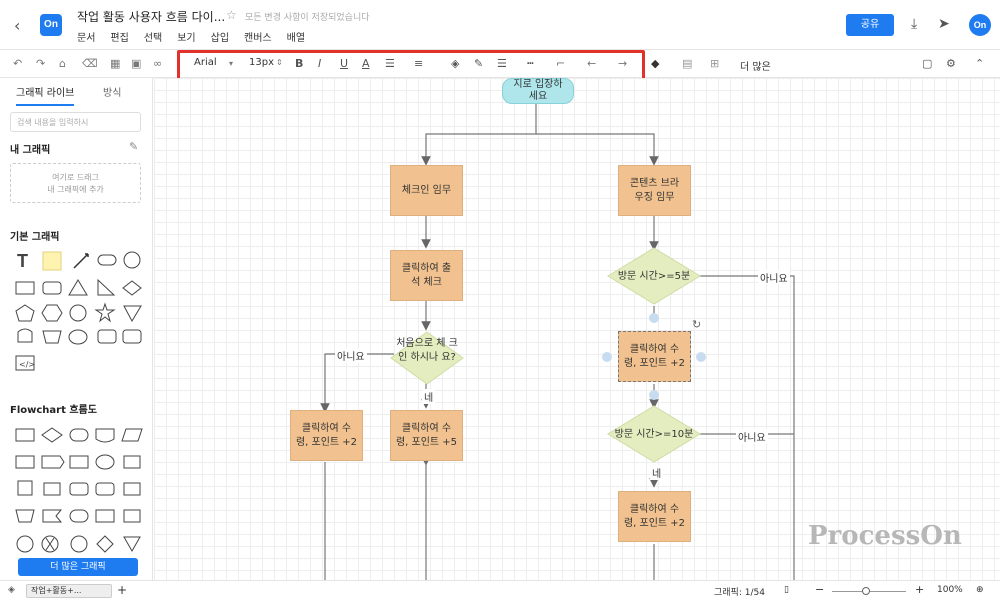 The height and width of the screenshot is (600, 1000). What do you see at coordinates (78, 567) in the screenshot?
I see `more-graphics-button: 더 많은 그래픽` at bounding box center [78, 567].